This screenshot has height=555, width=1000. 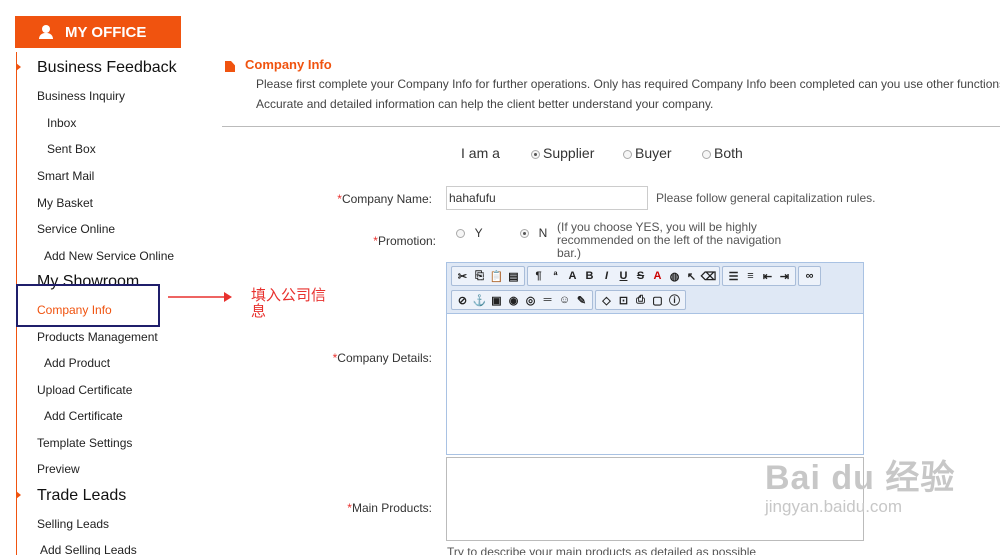 What do you see at coordinates (462, 276) in the screenshot?
I see `cut-icon: ✂` at bounding box center [462, 276].